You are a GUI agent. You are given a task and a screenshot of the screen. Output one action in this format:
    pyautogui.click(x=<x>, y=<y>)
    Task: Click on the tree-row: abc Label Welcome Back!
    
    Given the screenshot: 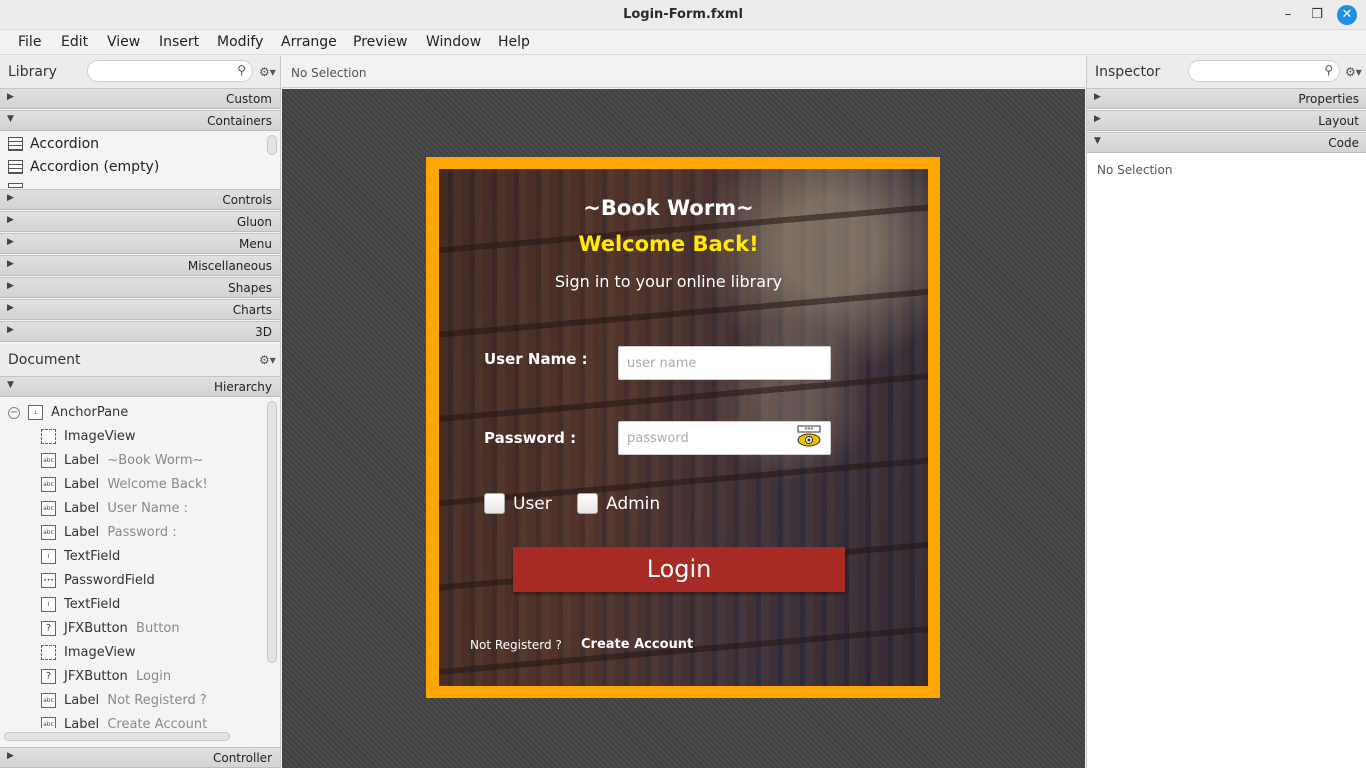 What is the action you would take?
    pyautogui.click(x=132, y=485)
    